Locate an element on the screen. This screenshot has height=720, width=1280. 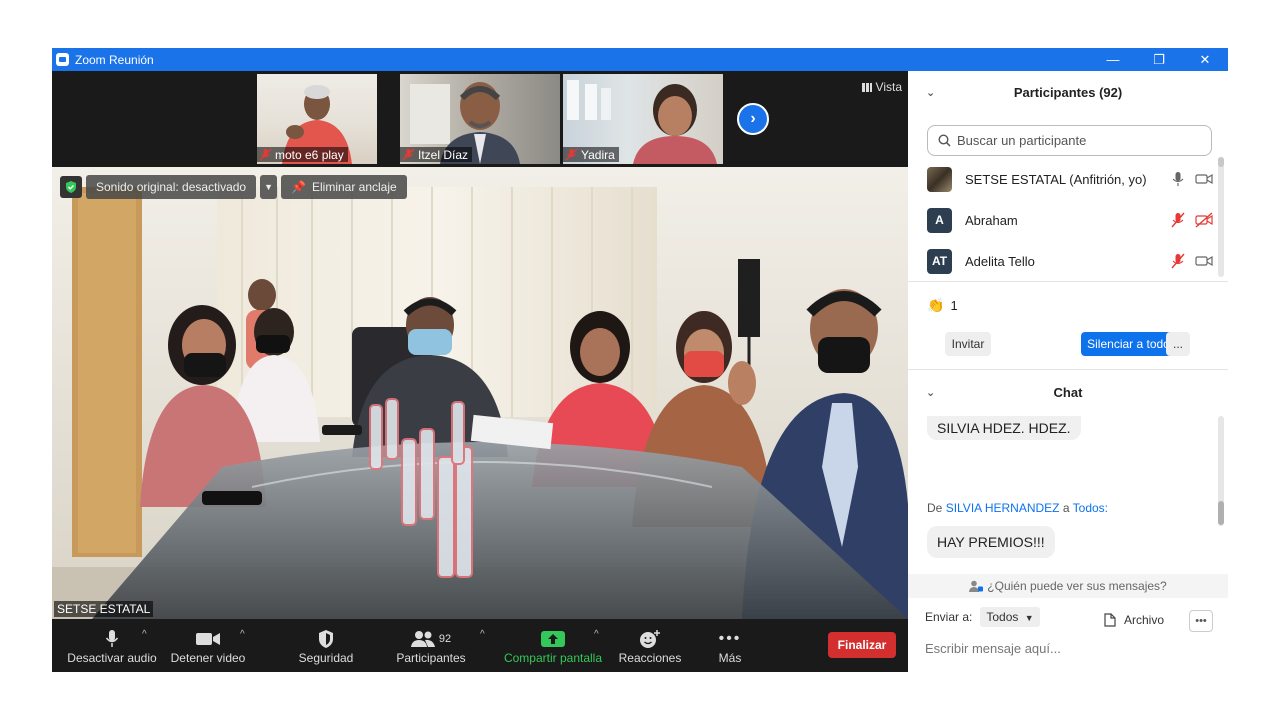
participant-row: AT Adelita Tello is located at coordinates (1072, 261).